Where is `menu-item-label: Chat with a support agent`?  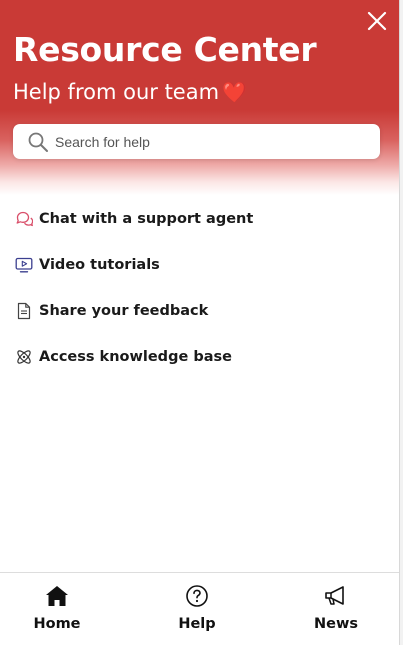 menu-item-label: Chat with a support agent is located at coordinates (146, 219).